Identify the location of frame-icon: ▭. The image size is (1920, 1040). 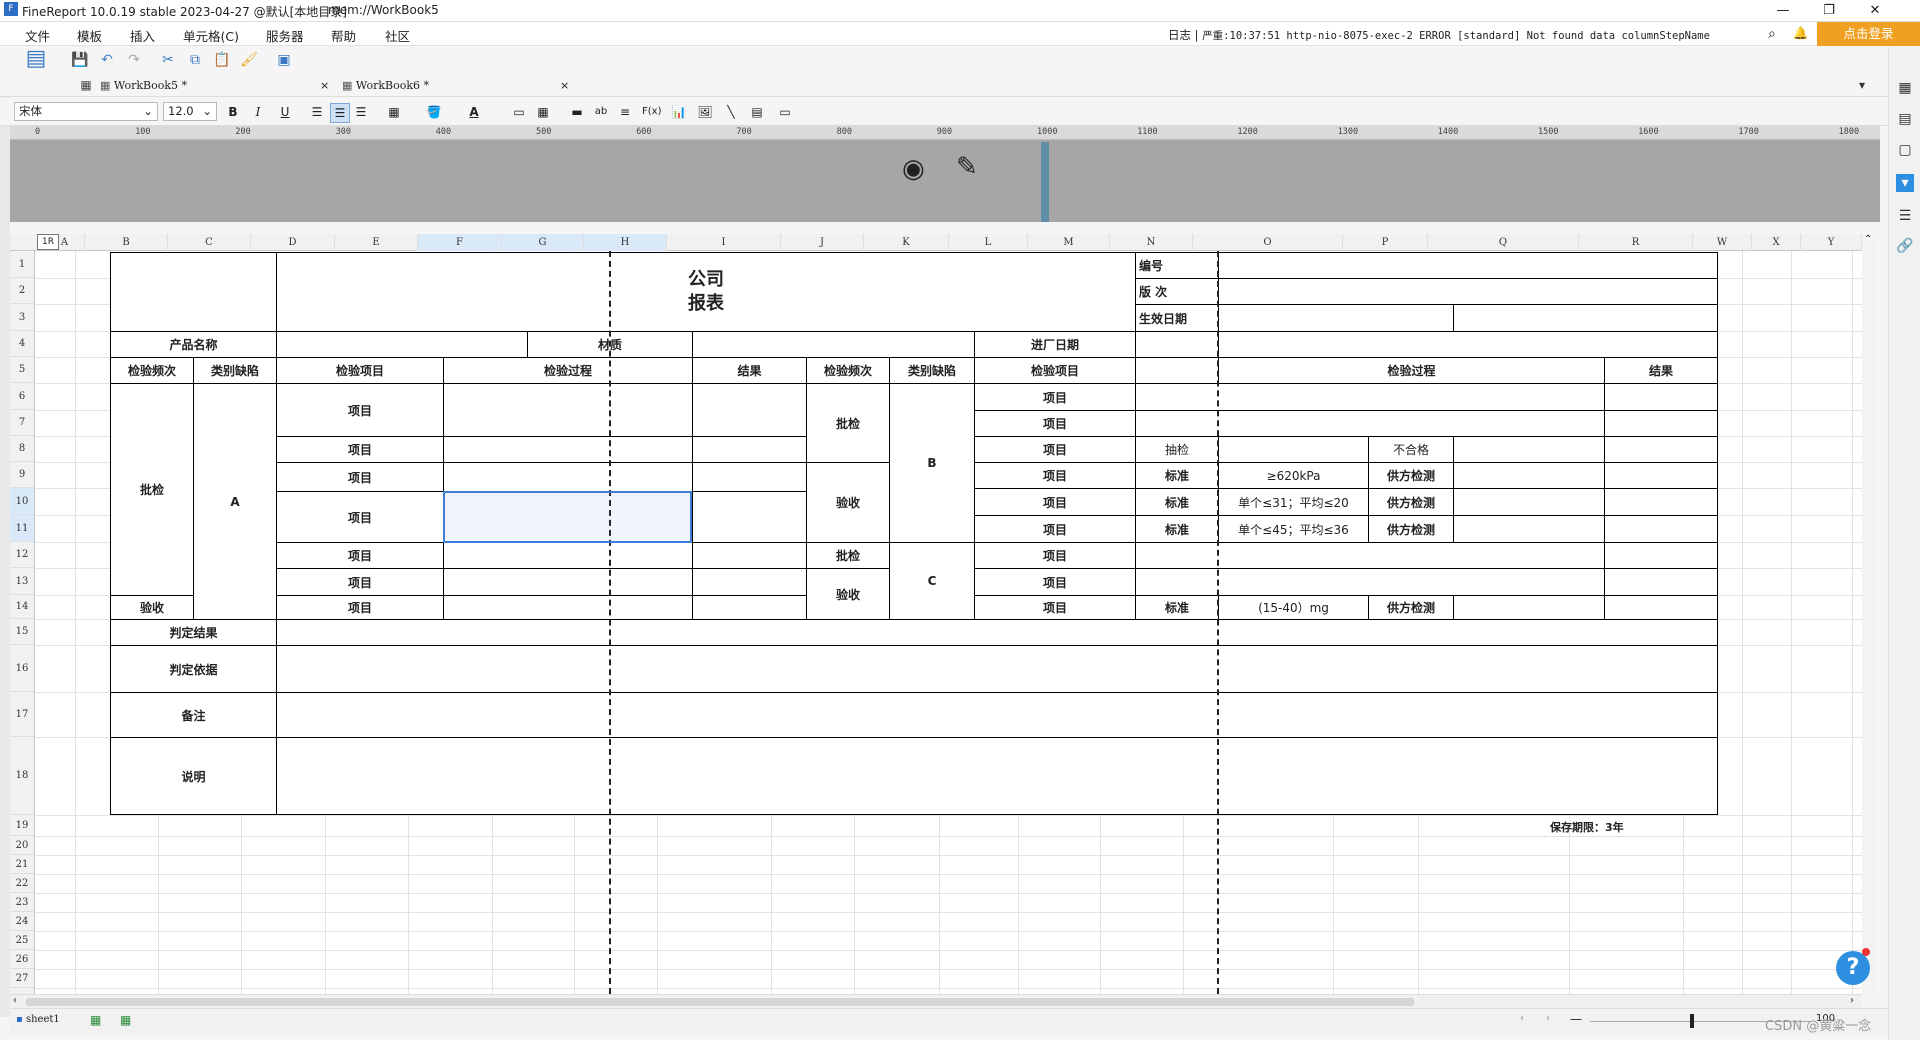
(785, 112).